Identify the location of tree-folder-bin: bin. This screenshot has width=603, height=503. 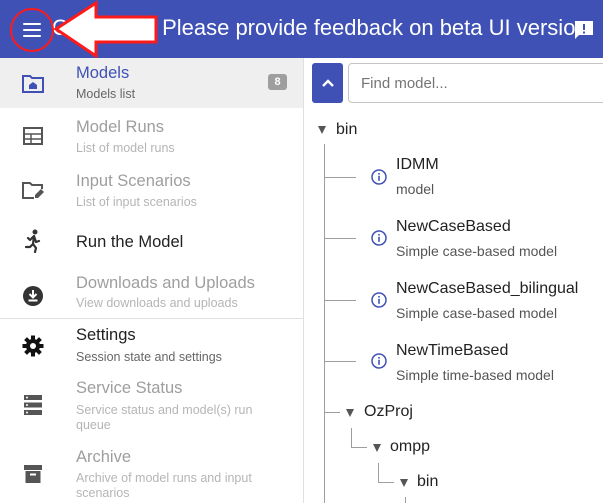
(346, 130).